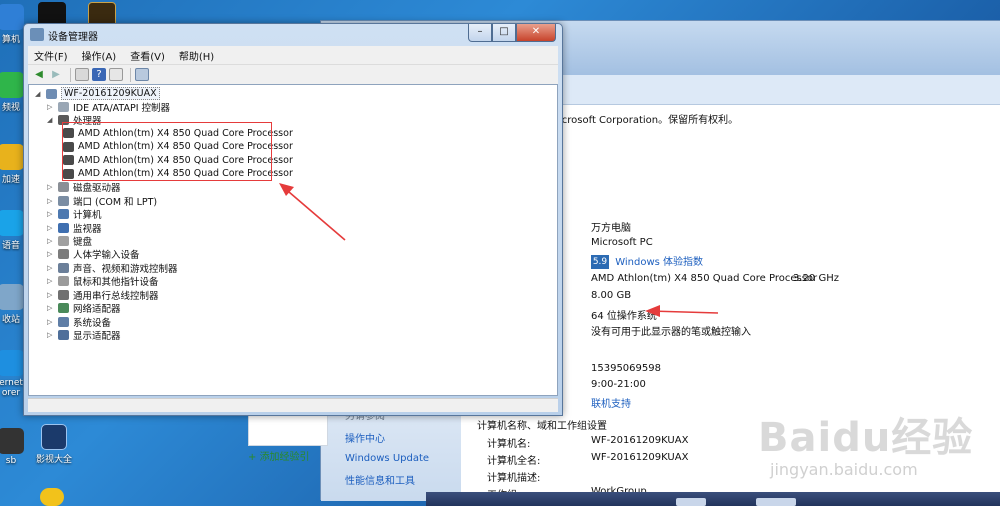 This screenshot has width=1000, height=506. What do you see at coordinates (97, 189) in the screenshot?
I see `tree-item-label: 磁盘驱动器` at bounding box center [97, 189].